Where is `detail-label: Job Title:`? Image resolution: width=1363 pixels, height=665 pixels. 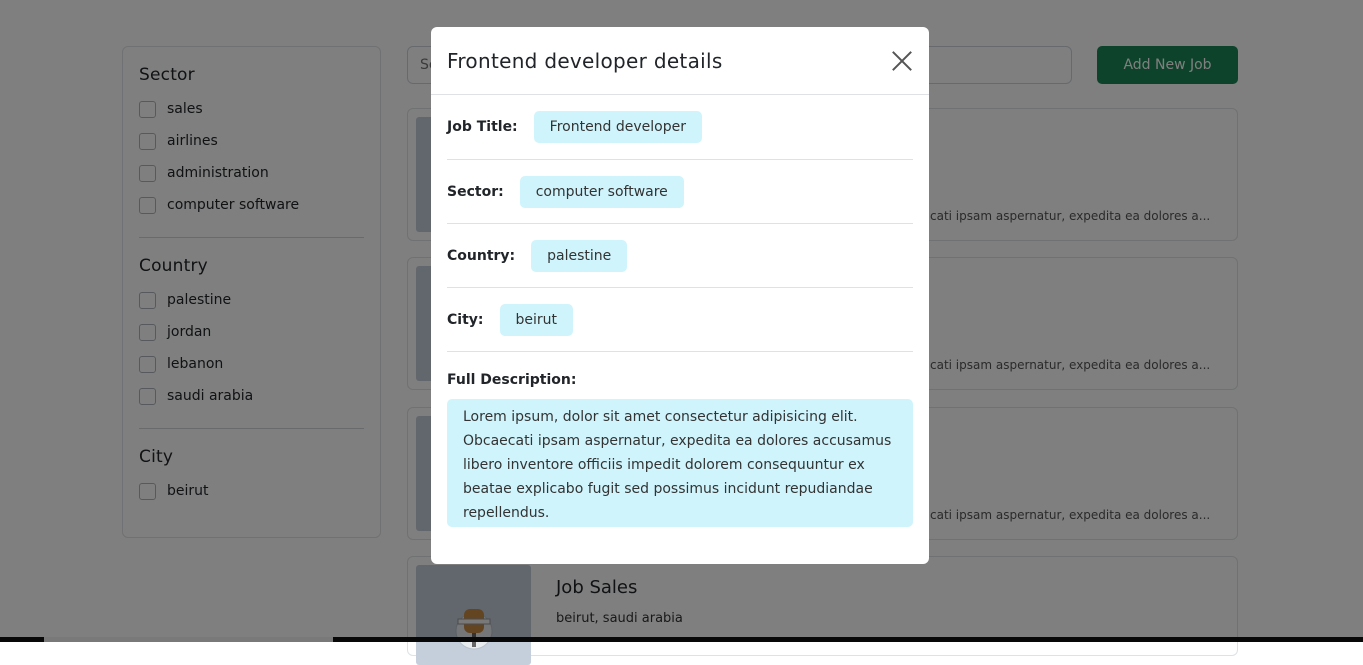 detail-label: Job Title: is located at coordinates (482, 127).